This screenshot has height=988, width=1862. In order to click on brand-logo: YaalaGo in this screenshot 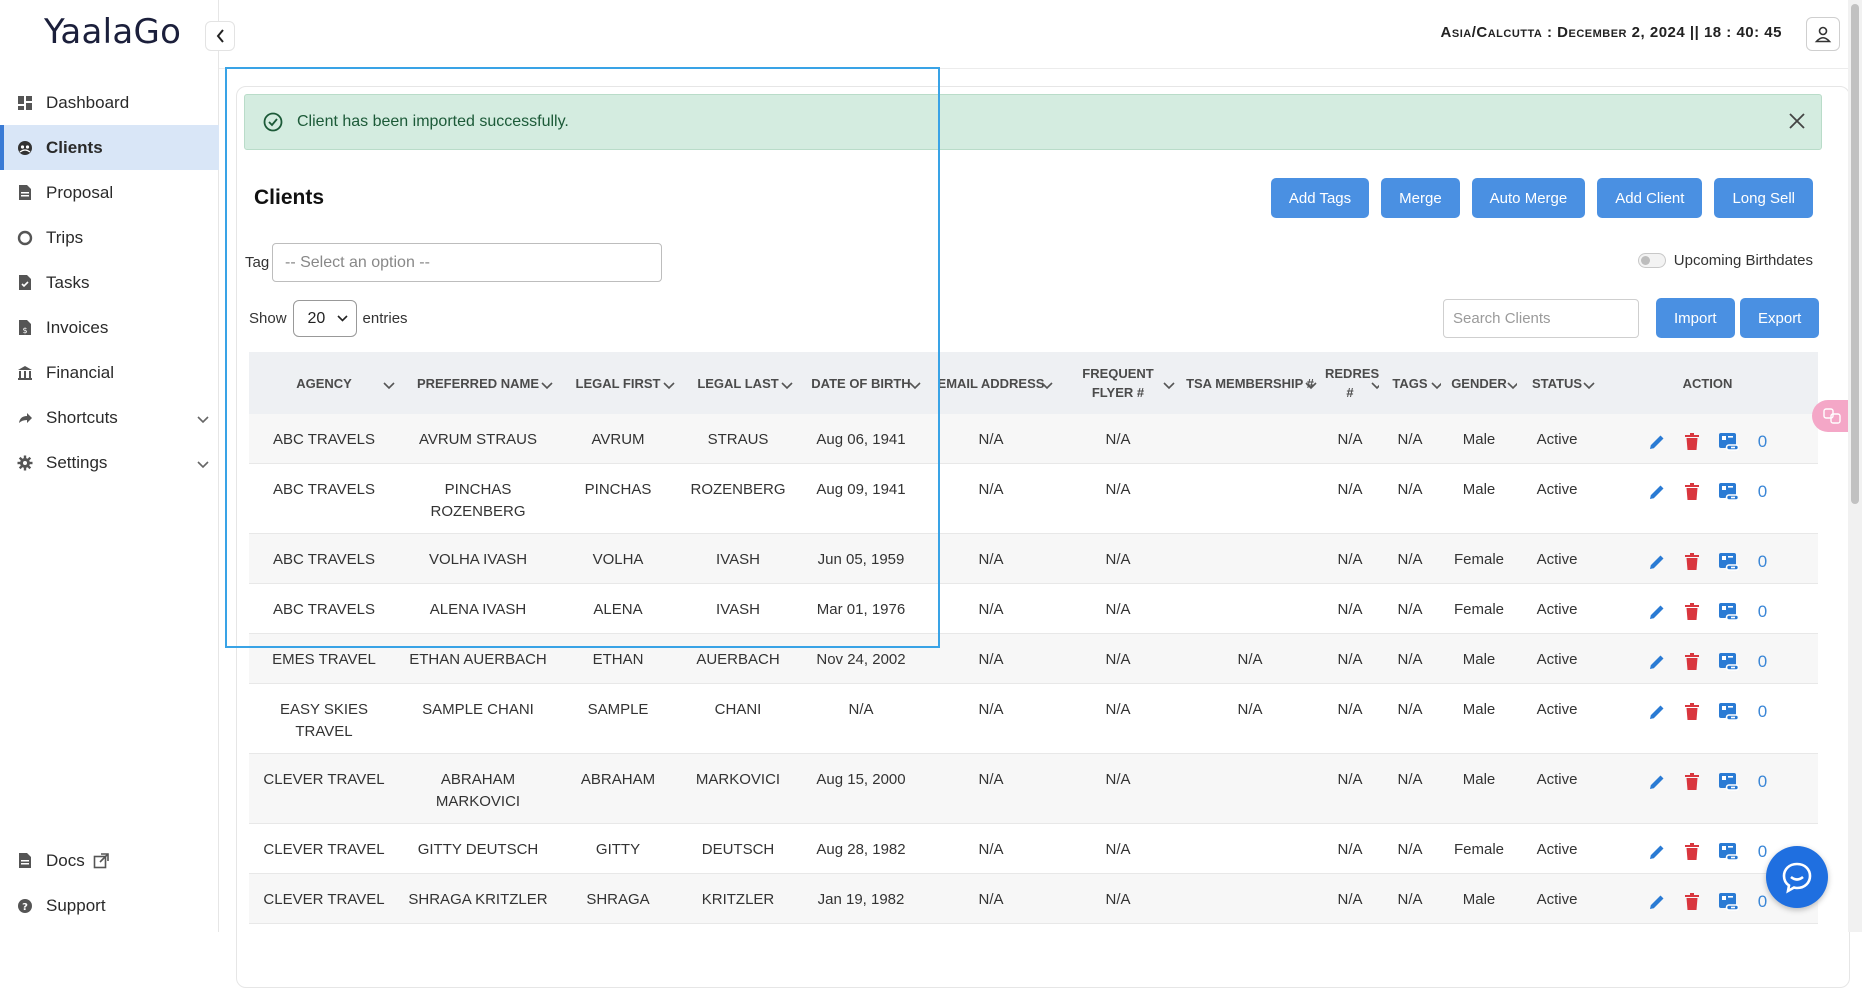, I will do `click(112, 32)`.